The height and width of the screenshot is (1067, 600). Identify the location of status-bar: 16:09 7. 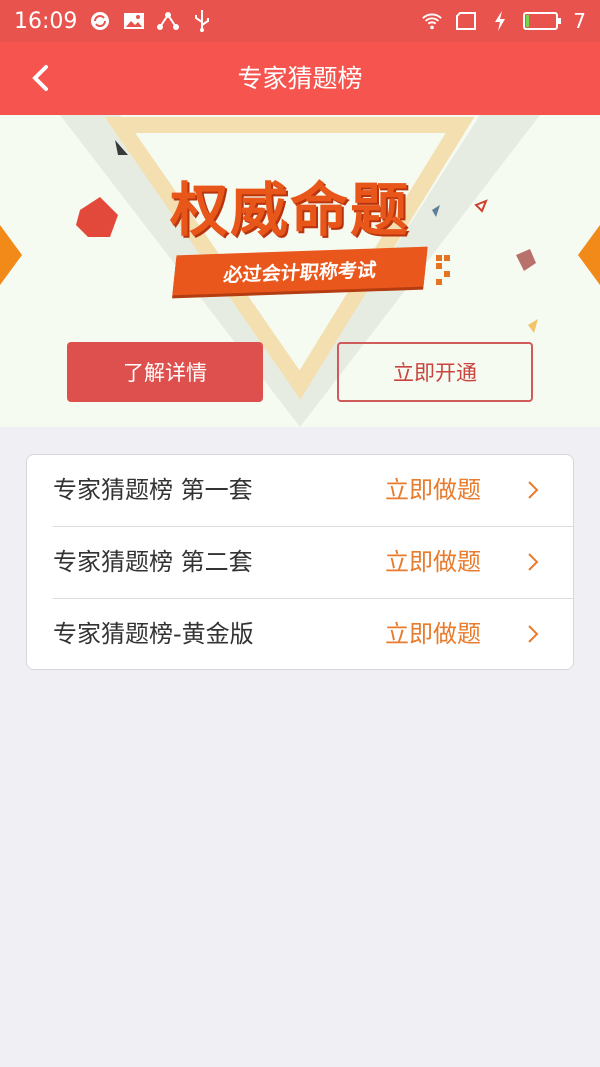
(300, 21).